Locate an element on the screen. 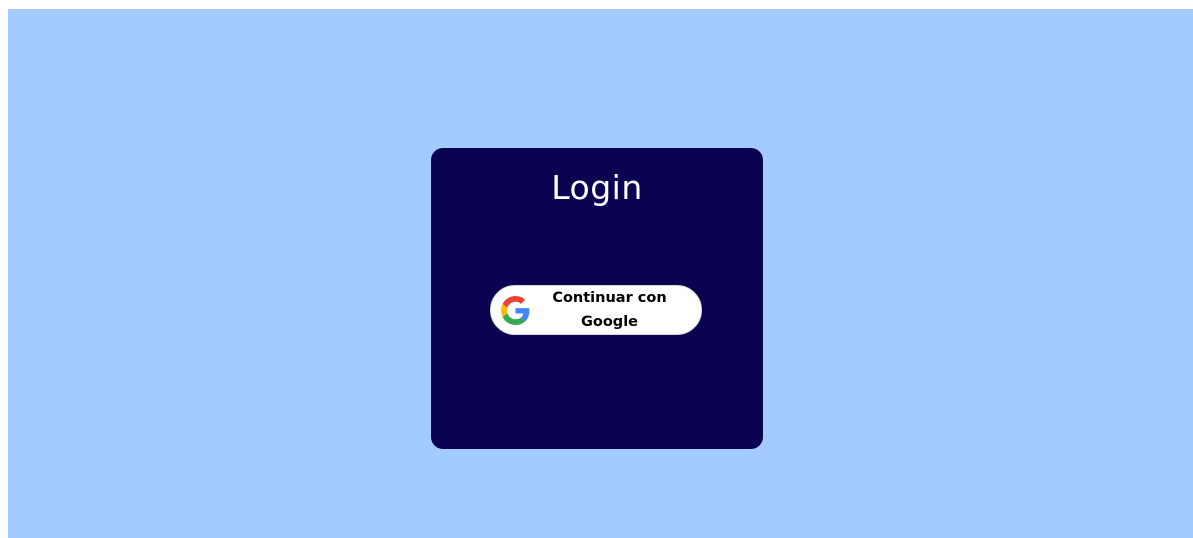 The width and height of the screenshot is (1193, 538). page-title: Login is located at coordinates (597, 187).